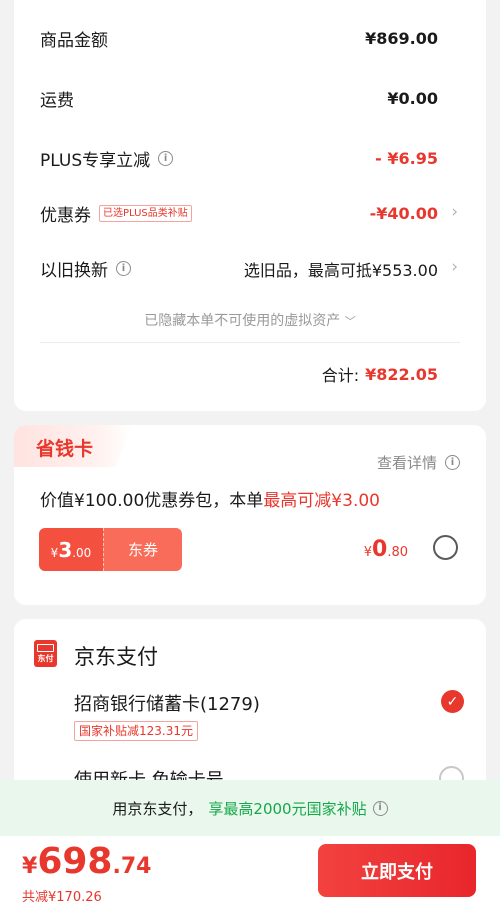 This screenshot has height=909, width=500. What do you see at coordinates (380, 549) in the screenshot?
I see `saver-price-integer: 0` at bounding box center [380, 549].